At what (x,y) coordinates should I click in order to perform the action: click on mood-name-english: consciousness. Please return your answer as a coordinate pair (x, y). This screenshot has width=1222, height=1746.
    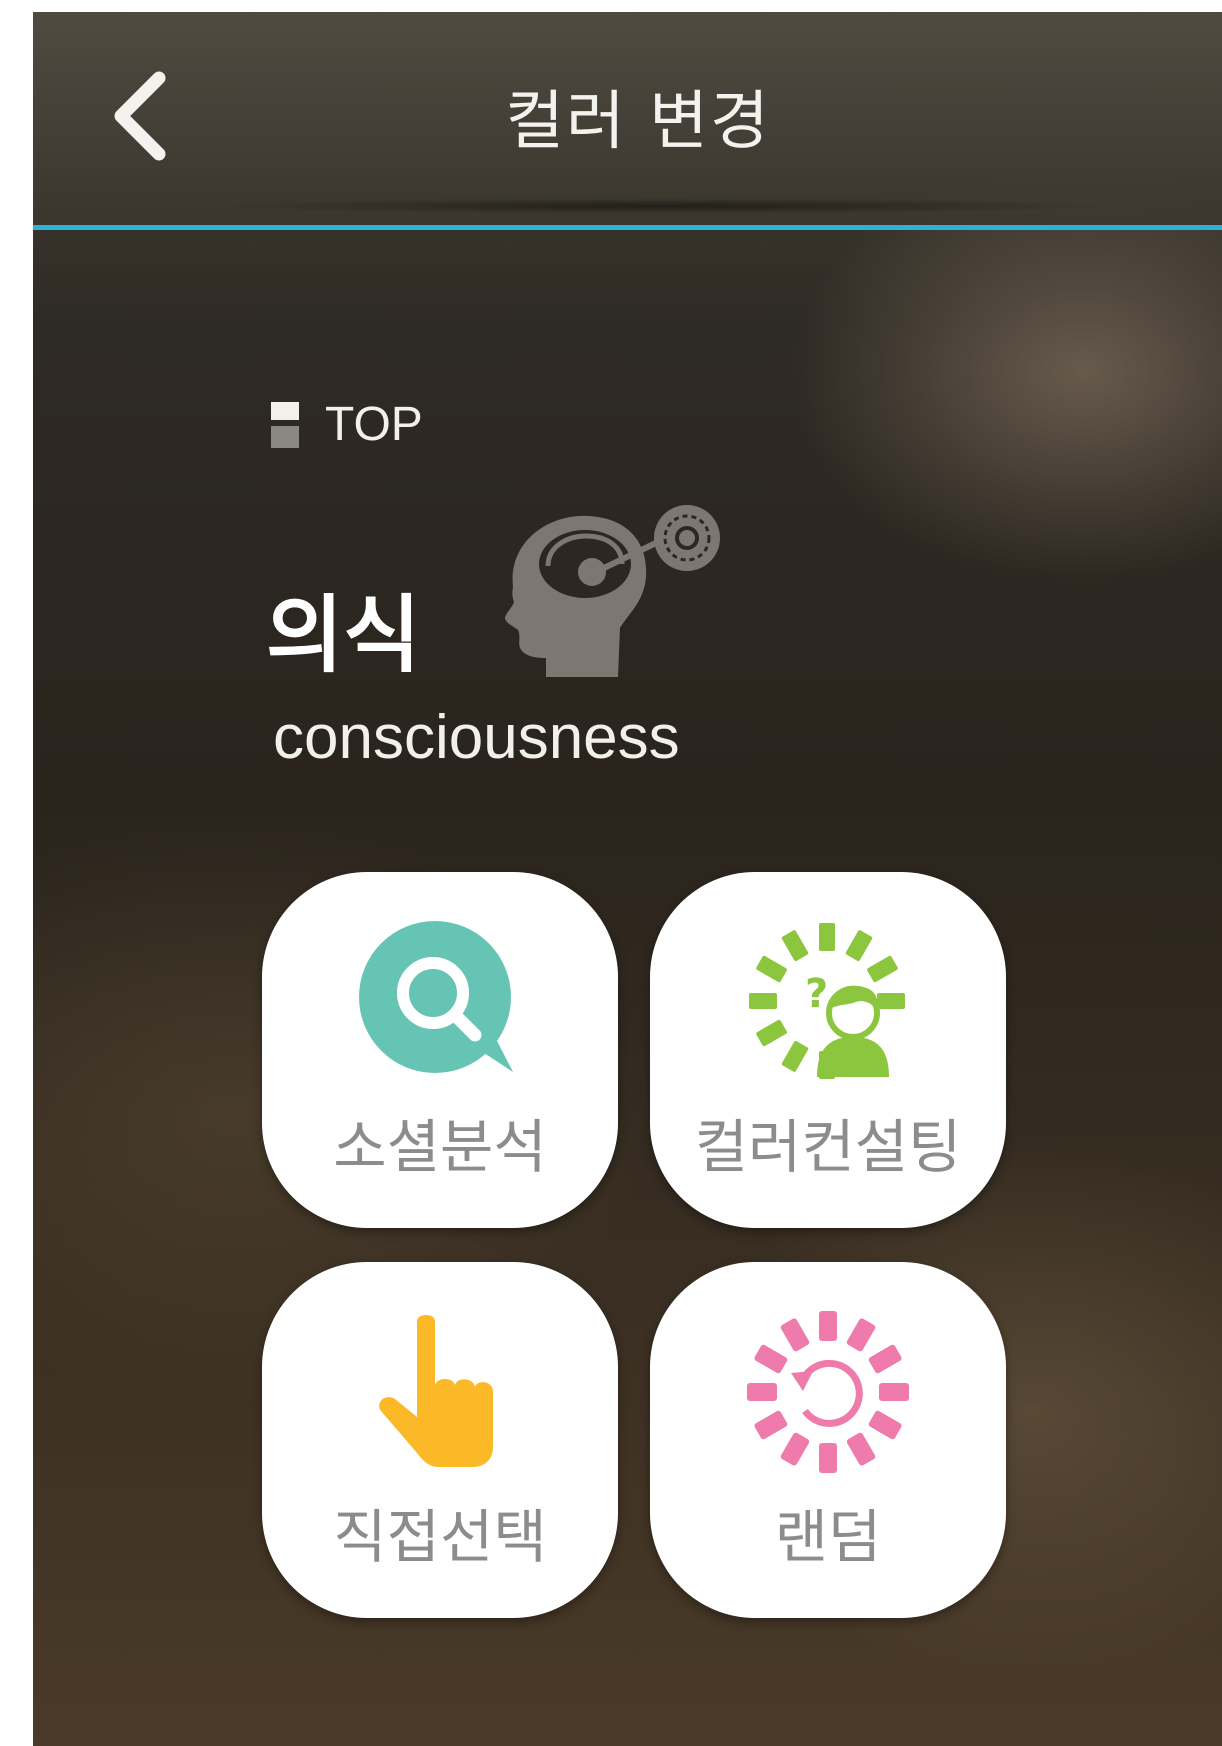
    Looking at the image, I should click on (476, 737).